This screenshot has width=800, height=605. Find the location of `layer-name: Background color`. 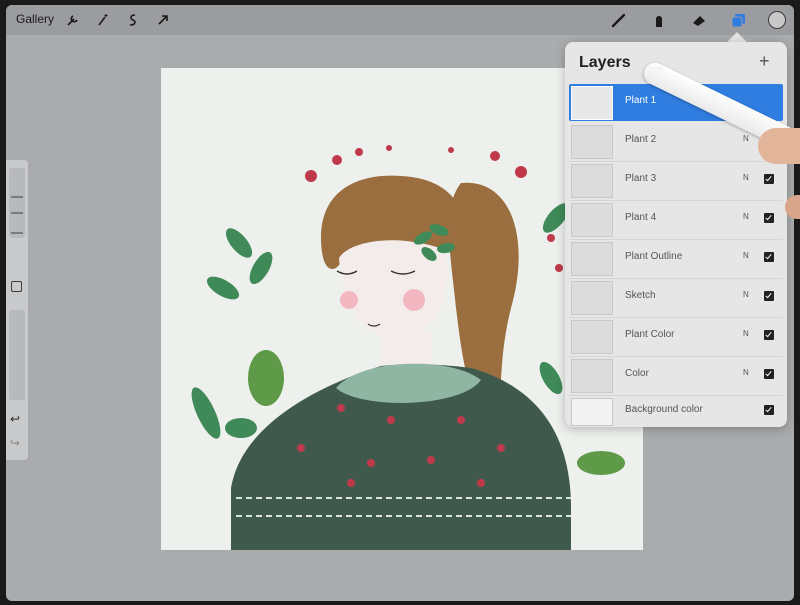

layer-name: Background color is located at coordinates (664, 409).